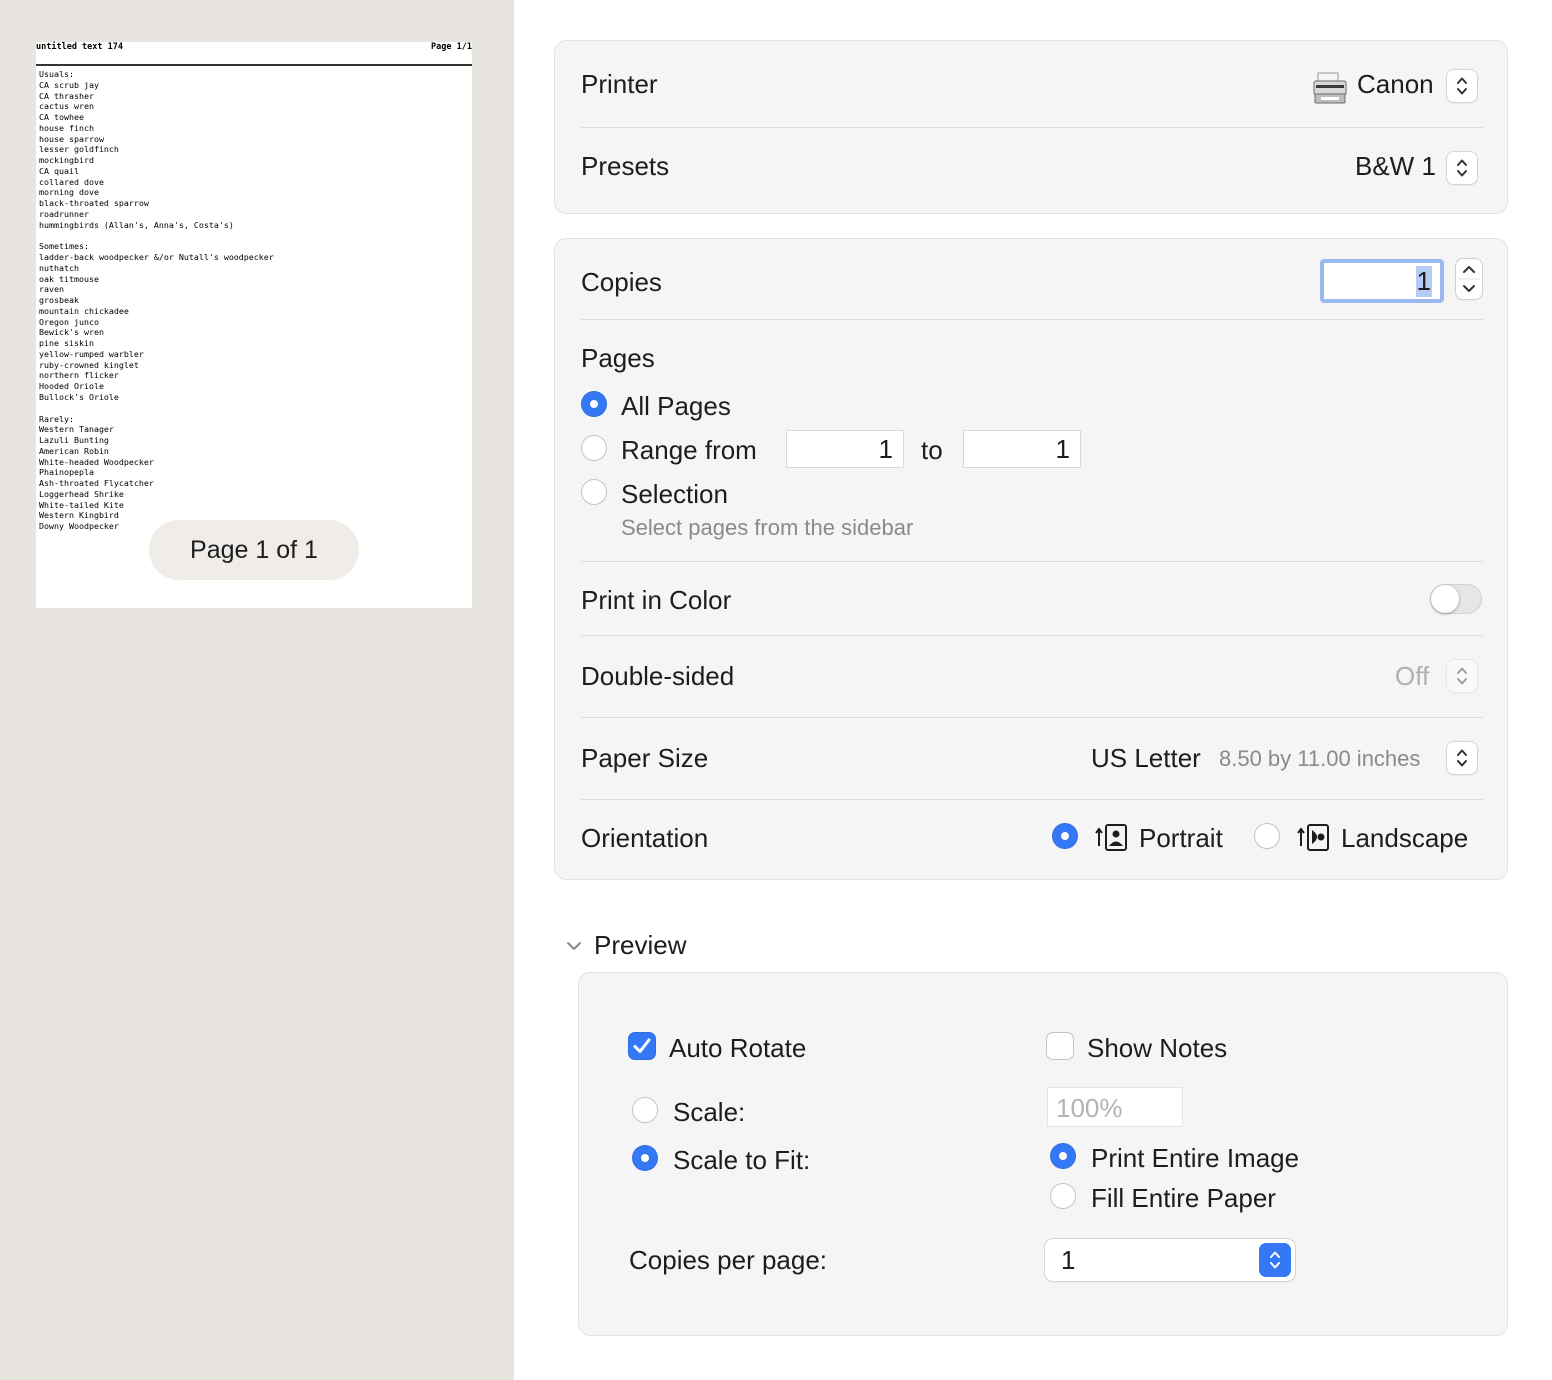 This screenshot has width=1552, height=1380. Describe the element at coordinates (574, 946) in the screenshot. I see `chevron-down-icon` at that location.